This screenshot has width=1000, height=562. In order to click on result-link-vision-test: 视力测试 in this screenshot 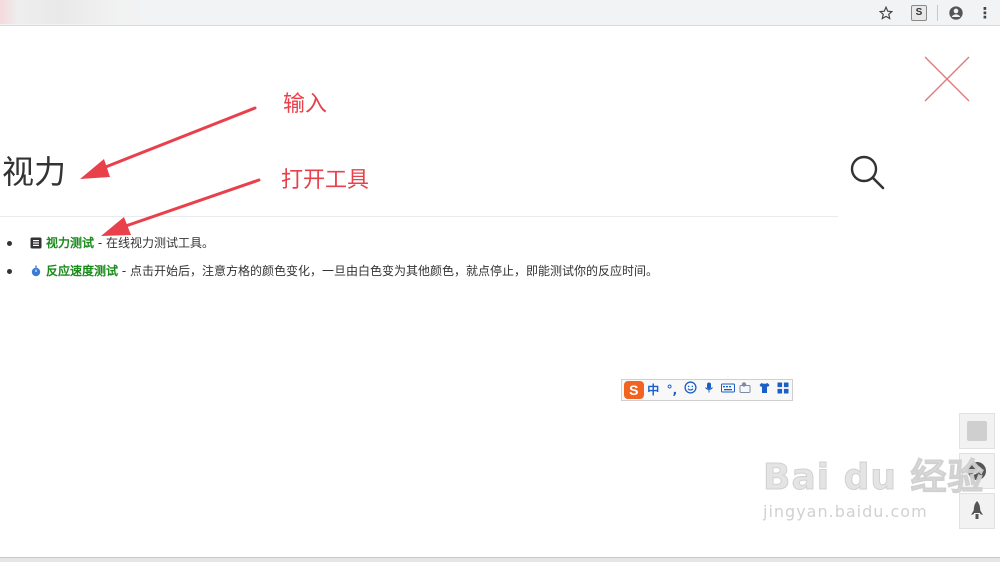, I will do `click(70, 243)`.